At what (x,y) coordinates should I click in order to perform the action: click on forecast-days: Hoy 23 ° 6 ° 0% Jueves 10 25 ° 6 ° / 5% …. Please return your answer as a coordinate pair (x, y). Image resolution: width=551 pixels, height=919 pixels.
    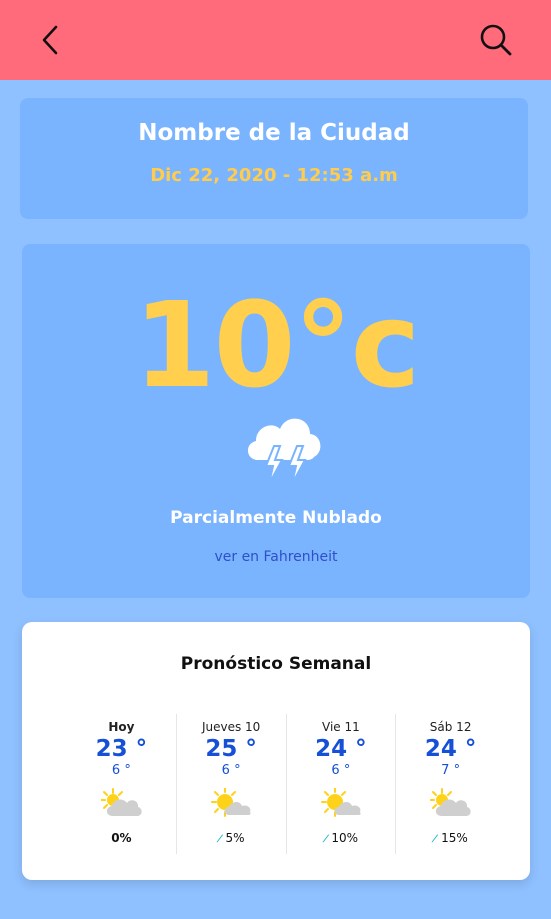
    Looking at the image, I should click on (286, 784).